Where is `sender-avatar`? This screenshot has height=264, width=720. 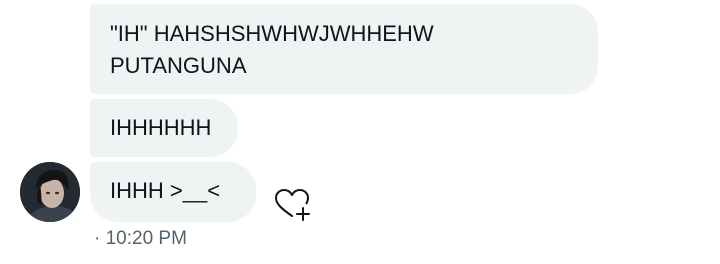
sender-avatar is located at coordinates (50, 192).